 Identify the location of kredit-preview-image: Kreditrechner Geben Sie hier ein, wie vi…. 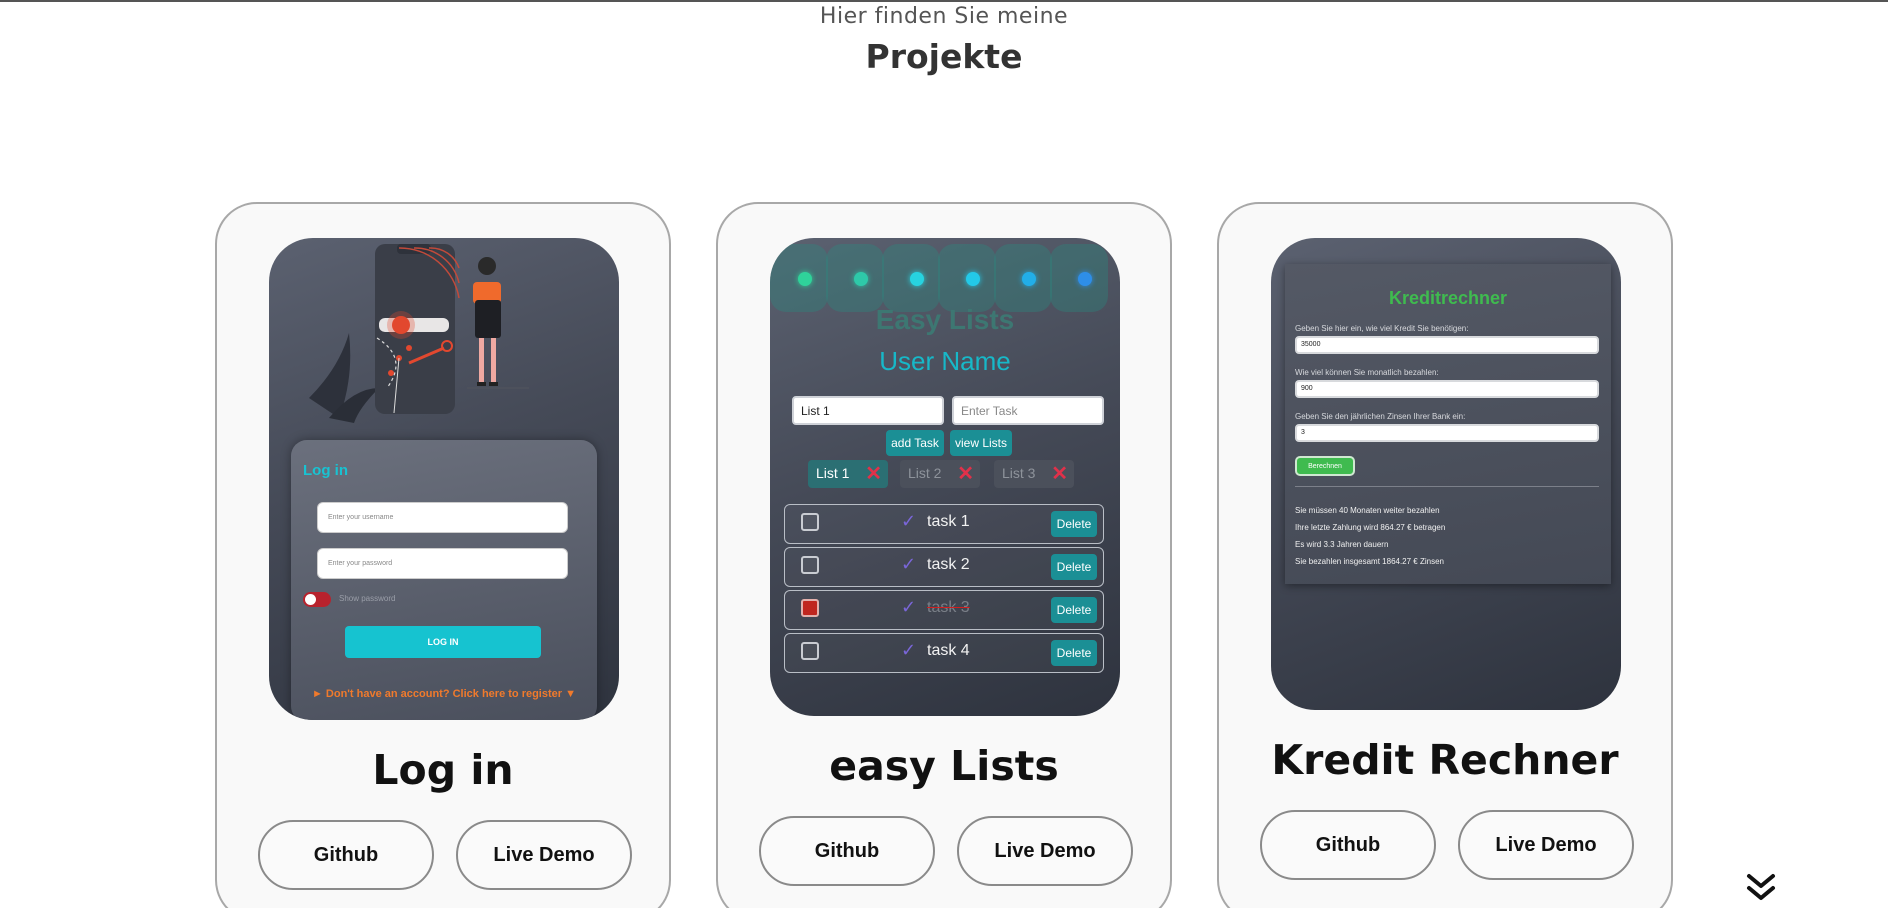
(1446, 474).